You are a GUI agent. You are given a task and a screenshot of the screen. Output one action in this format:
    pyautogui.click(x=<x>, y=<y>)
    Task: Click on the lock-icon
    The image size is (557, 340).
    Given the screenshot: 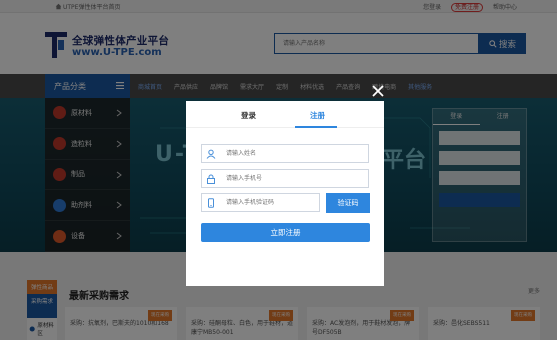 What is the action you would take?
    pyautogui.click(x=211, y=179)
    